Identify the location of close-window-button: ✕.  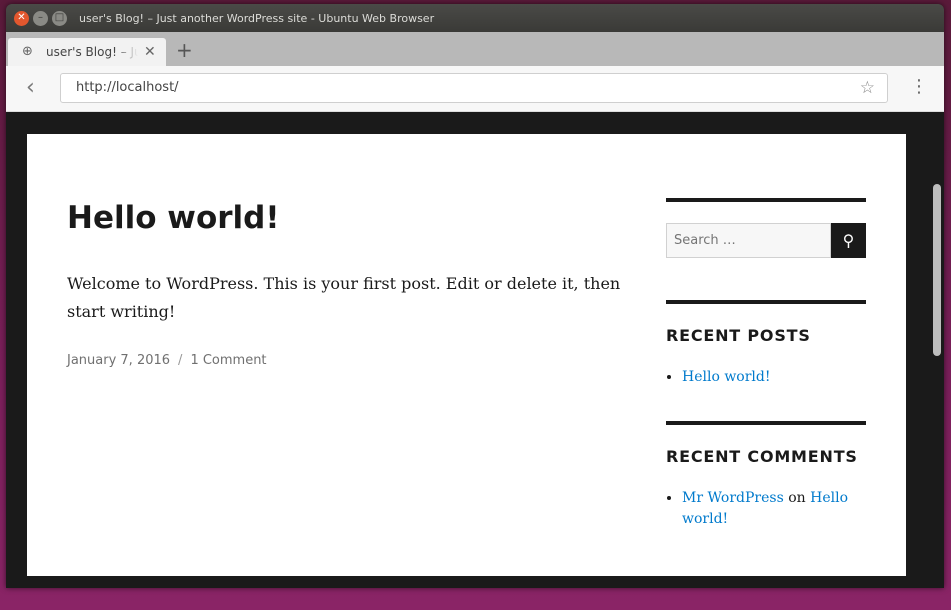
(21, 18).